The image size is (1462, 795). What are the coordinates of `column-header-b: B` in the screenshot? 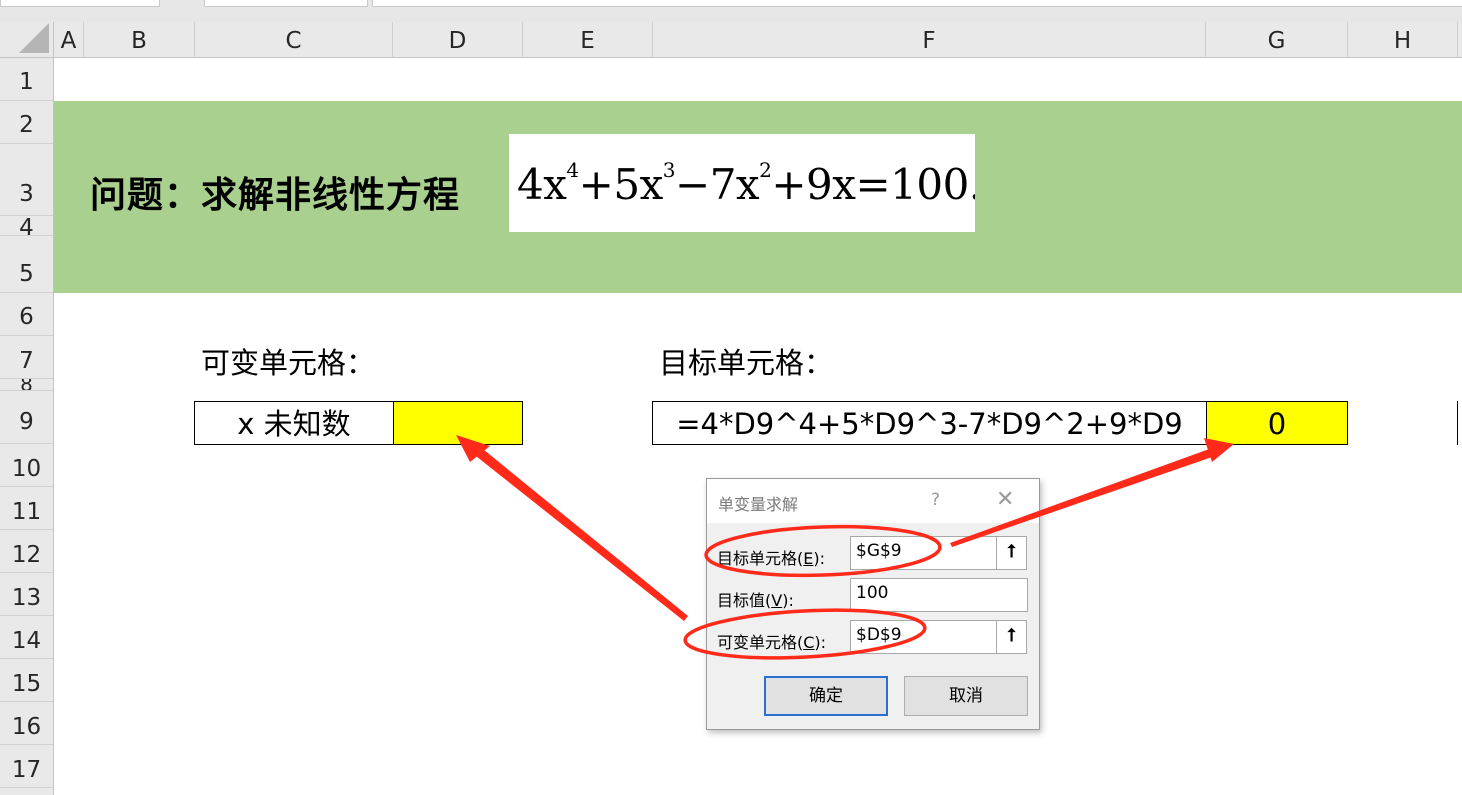 It's located at (139, 40).